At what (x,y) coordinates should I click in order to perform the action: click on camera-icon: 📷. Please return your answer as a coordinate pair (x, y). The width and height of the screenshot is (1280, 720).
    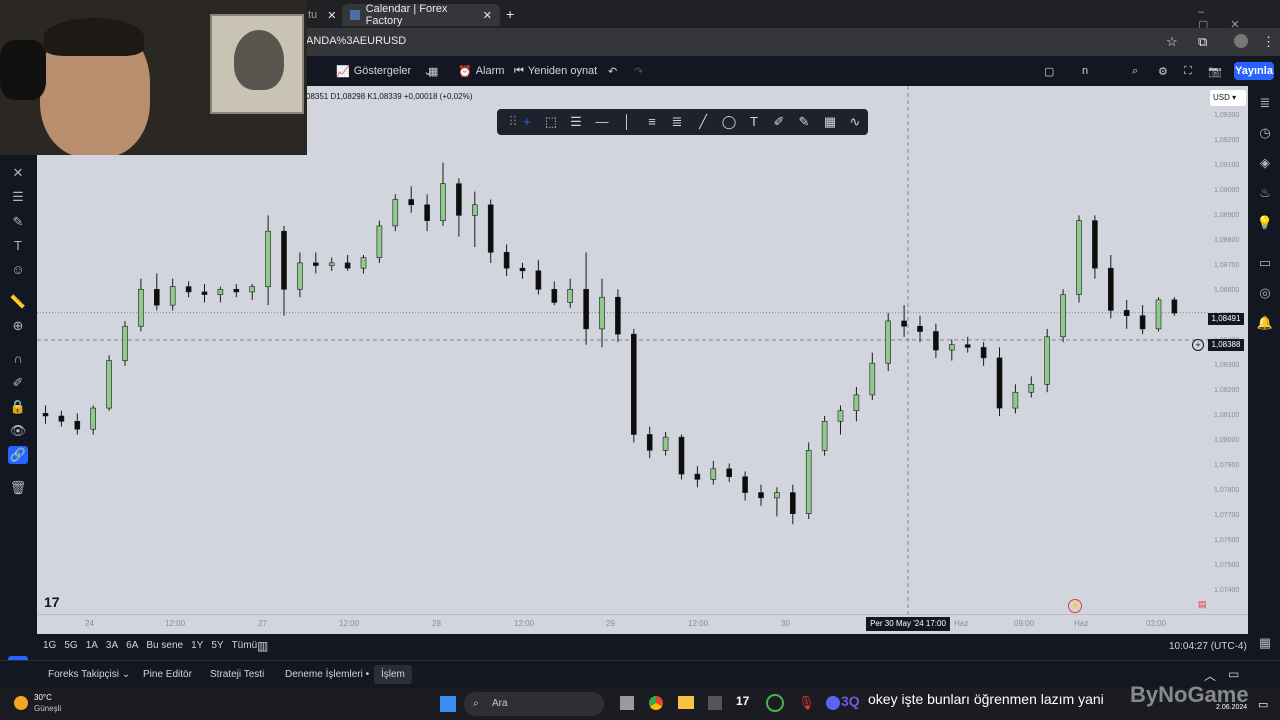
    Looking at the image, I should click on (1215, 71).